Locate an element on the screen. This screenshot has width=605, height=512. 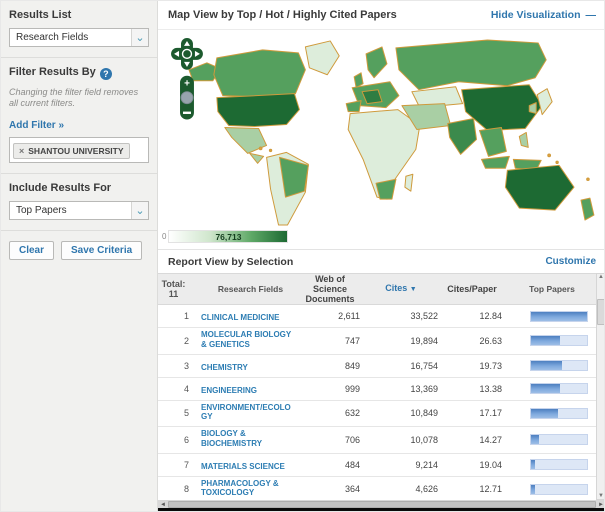
map-zoom-control: + is located at coordinates (187, 97).